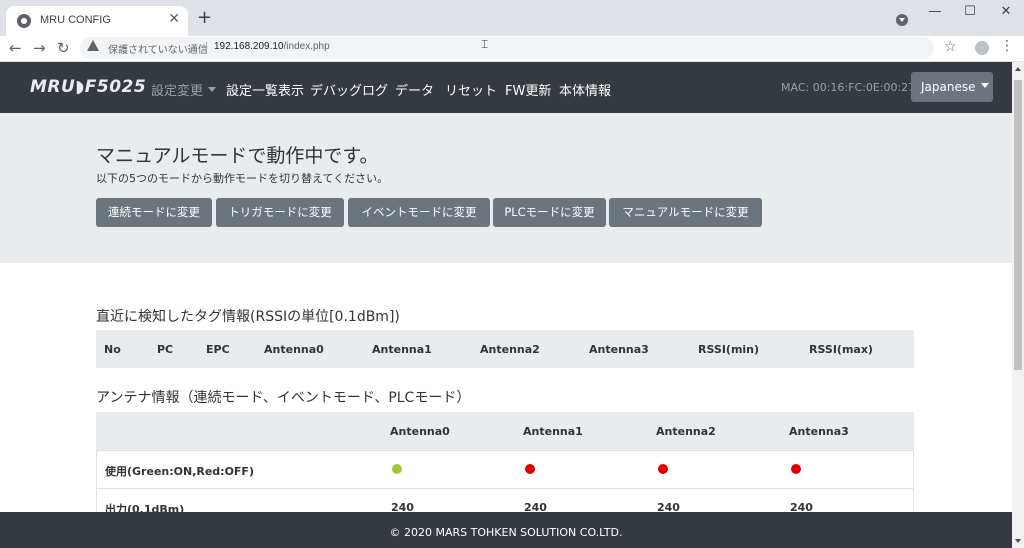 This screenshot has width=1024, height=548. What do you see at coordinates (1018, 541) in the screenshot?
I see `scroll-down-icon` at bounding box center [1018, 541].